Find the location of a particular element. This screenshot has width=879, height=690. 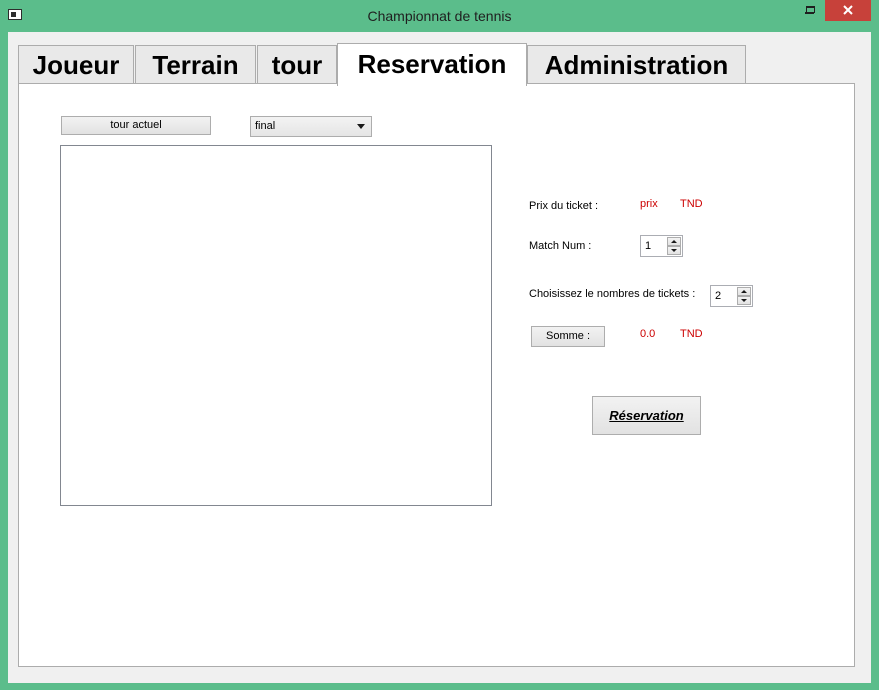

somme-button: Somme : is located at coordinates (568, 336).